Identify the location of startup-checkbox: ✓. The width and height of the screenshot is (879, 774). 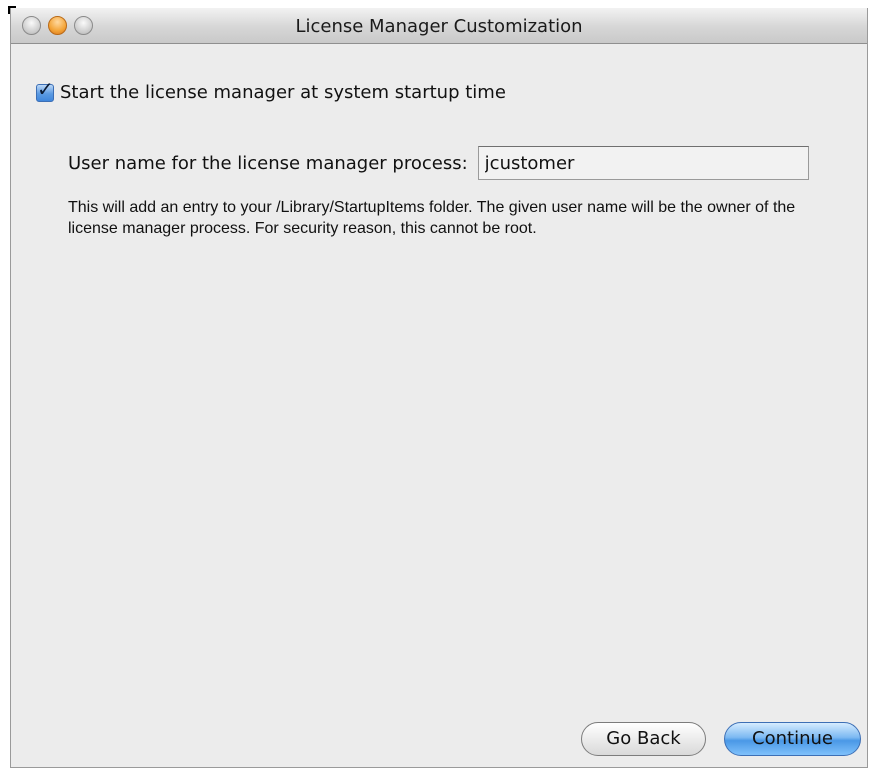
(45, 90).